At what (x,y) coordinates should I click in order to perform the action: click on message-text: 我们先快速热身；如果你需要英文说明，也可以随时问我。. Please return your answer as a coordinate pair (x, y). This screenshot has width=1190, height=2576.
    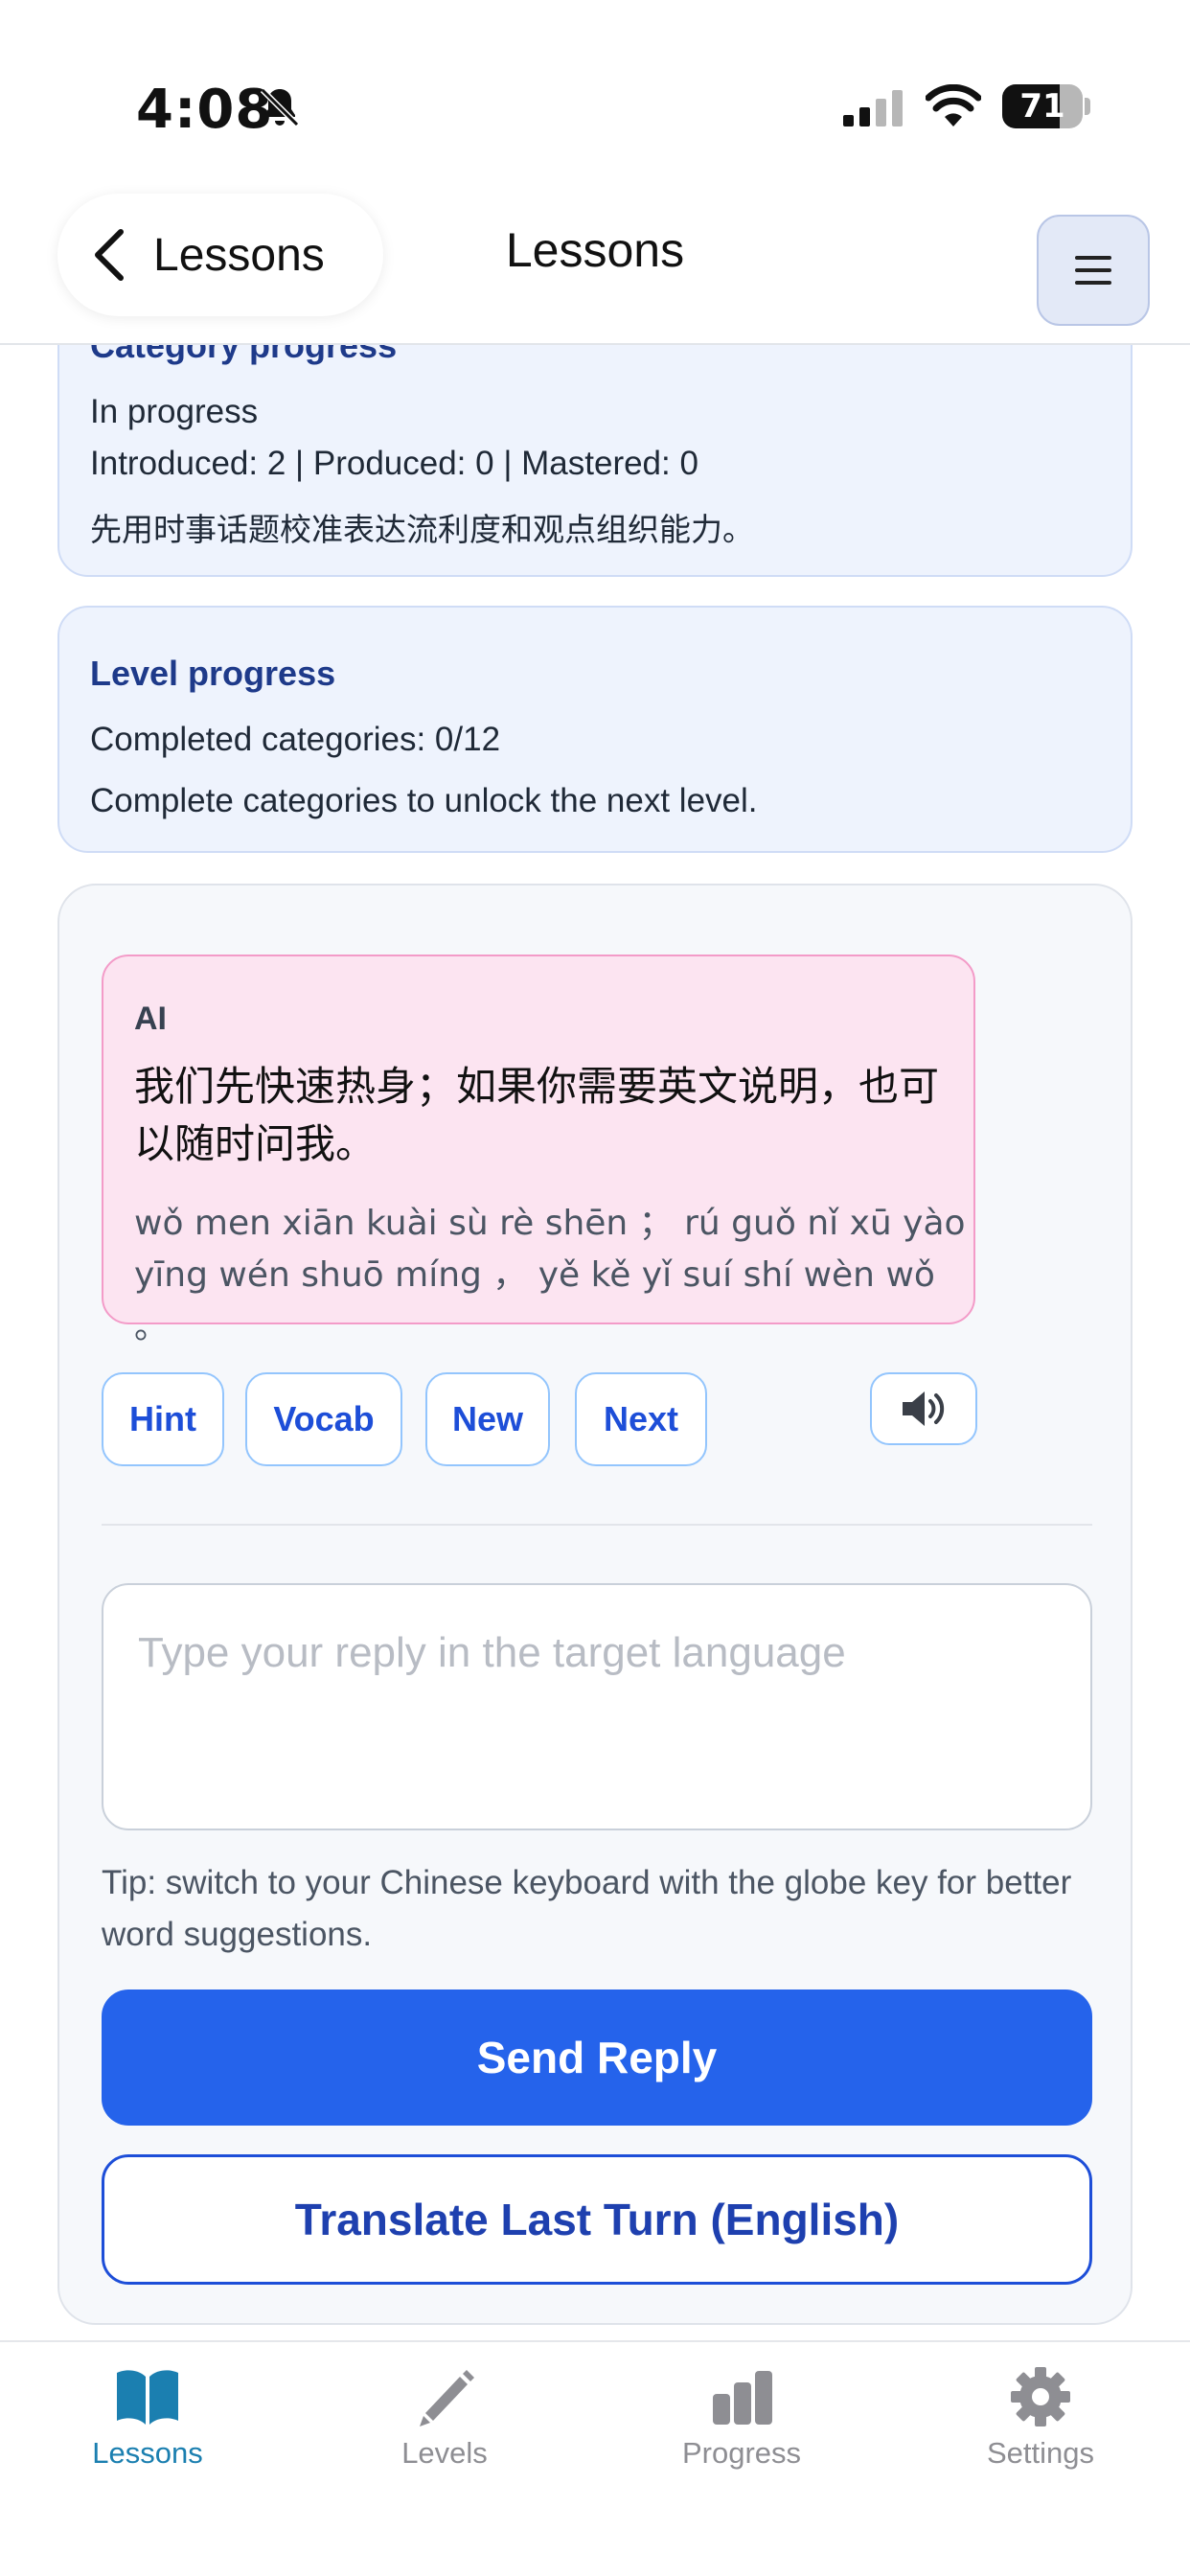
    Looking at the image, I should click on (537, 1115).